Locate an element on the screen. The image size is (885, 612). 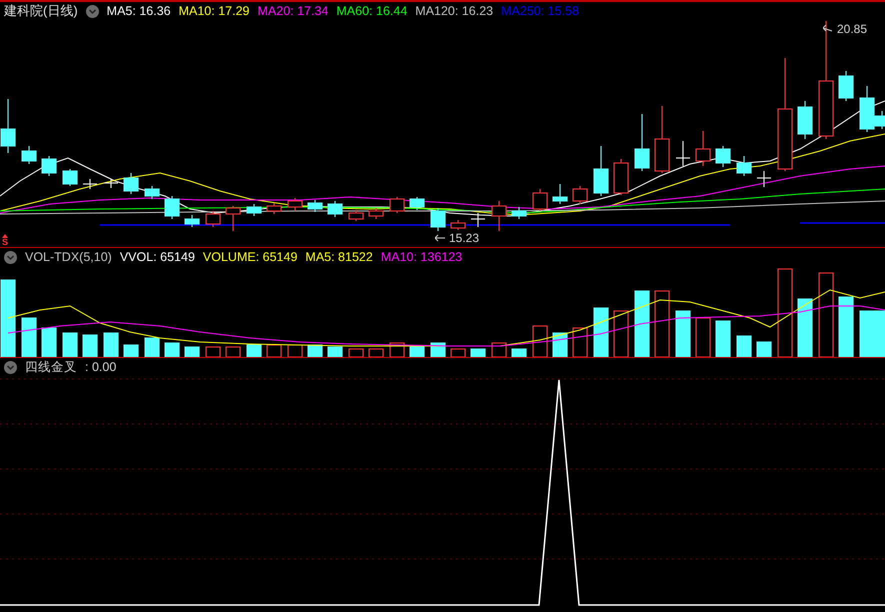
indicator-title: 四线金叉 is located at coordinates (51, 367).